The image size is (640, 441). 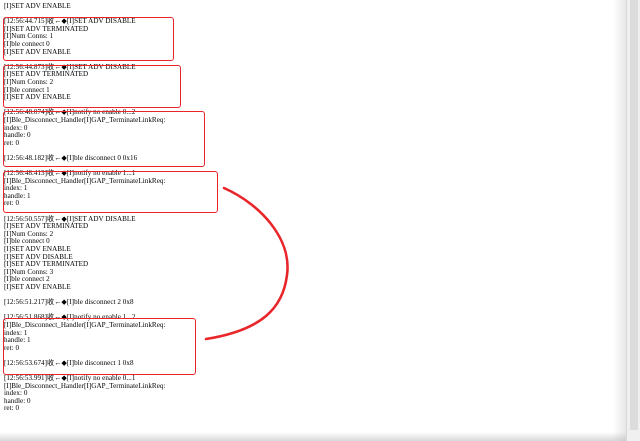 What do you see at coordinates (69, 362) in the screenshot?
I see `log-line: [12:56:53.674]收←◆[I]ble disconnect 1 0x8` at bounding box center [69, 362].